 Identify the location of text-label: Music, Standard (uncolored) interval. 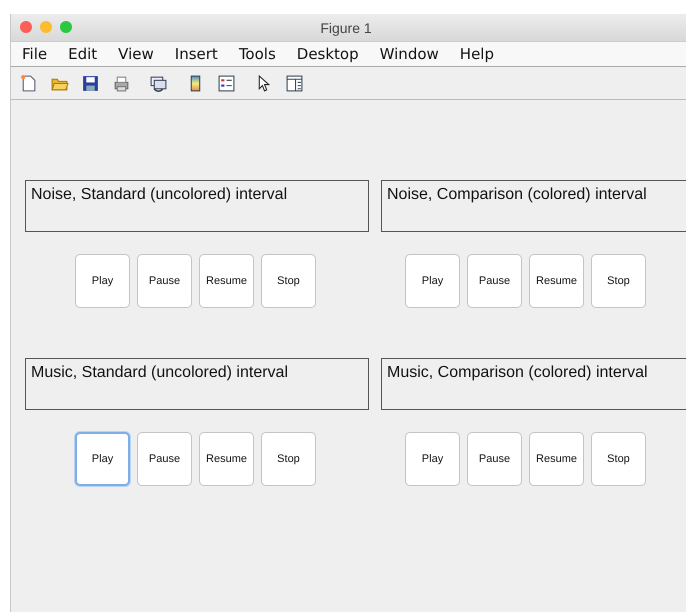
(197, 384).